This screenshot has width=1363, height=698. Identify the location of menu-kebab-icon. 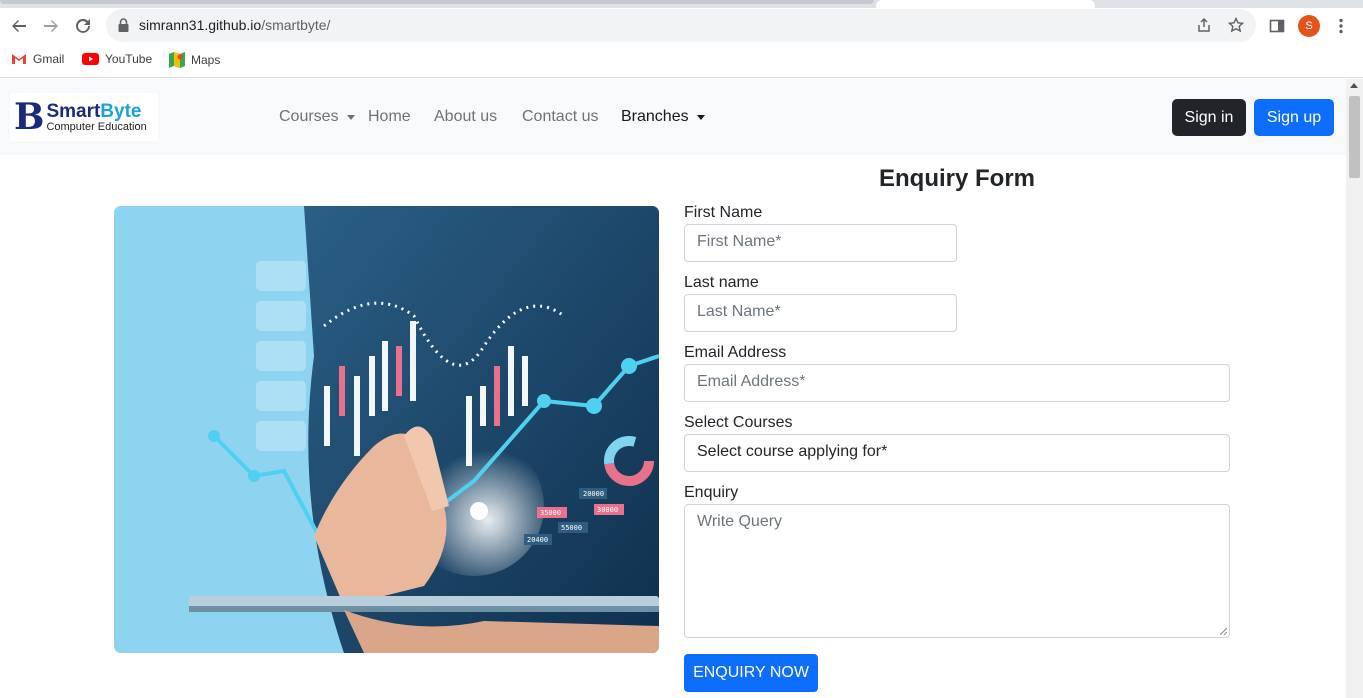
(1341, 26).